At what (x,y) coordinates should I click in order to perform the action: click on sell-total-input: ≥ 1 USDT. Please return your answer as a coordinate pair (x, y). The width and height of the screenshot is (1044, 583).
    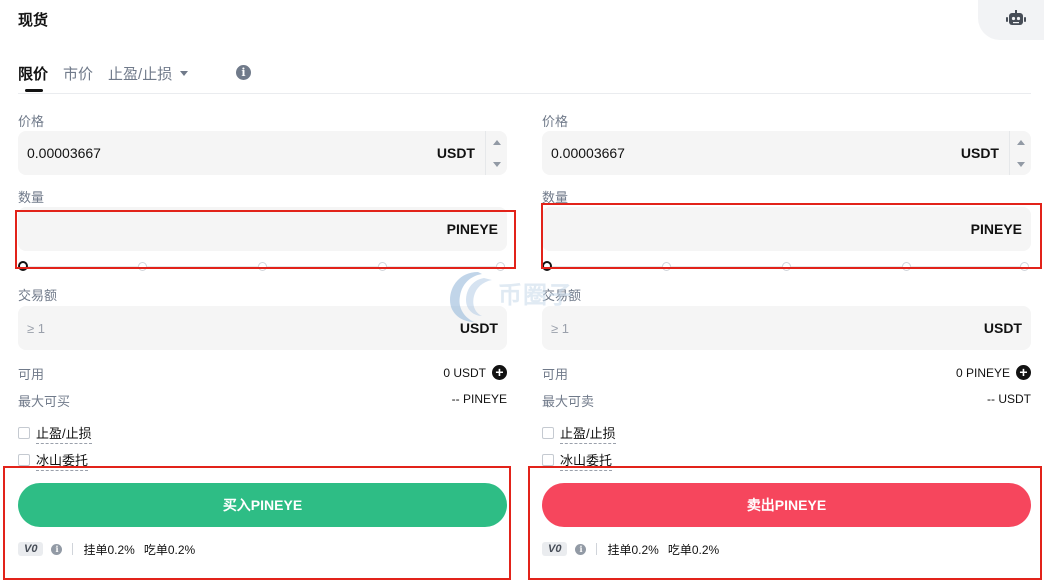
    Looking at the image, I should click on (786, 328).